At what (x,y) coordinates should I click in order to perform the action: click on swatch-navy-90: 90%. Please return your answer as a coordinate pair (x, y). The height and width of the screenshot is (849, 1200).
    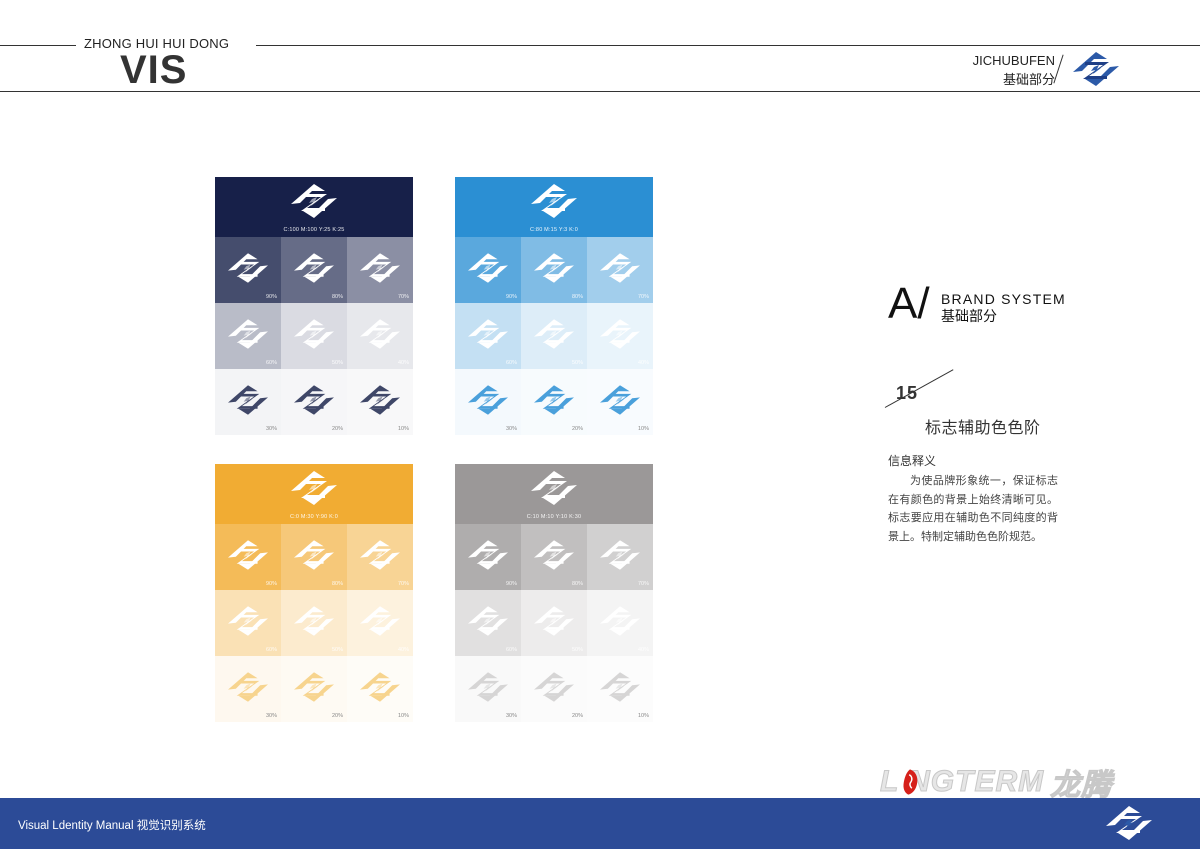
    Looking at the image, I should click on (248, 270).